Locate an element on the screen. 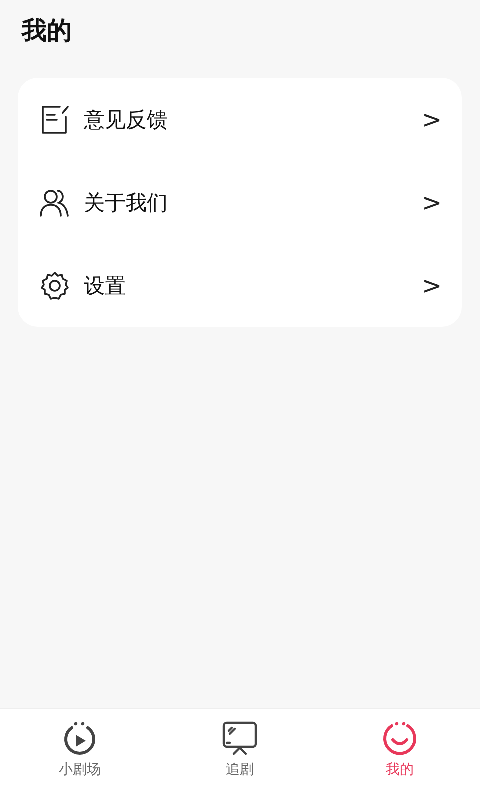 This screenshot has width=480, height=800. monitor-icon is located at coordinates (240, 739).